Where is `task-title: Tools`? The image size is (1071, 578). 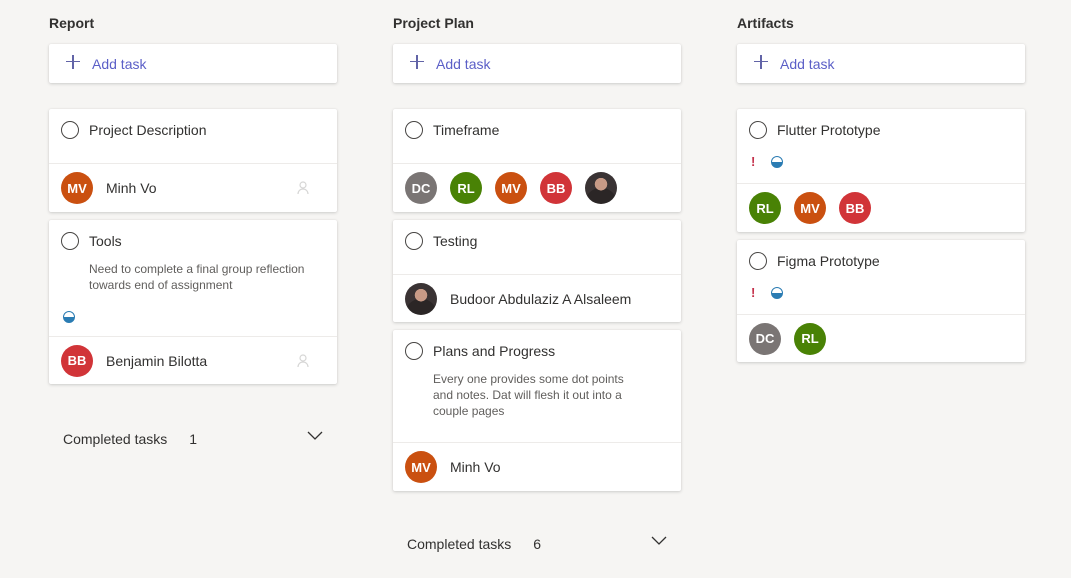
task-title: Tools is located at coordinates (105, 241).